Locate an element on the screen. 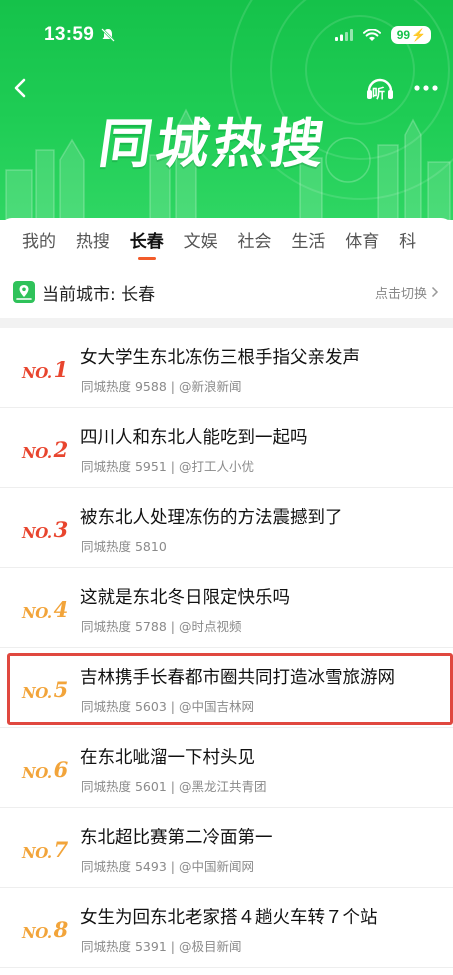 Image resolution: width=453 pixels, height=975 pixels. switch-city-button: 点击切换 is located at coordinates (407, 292).